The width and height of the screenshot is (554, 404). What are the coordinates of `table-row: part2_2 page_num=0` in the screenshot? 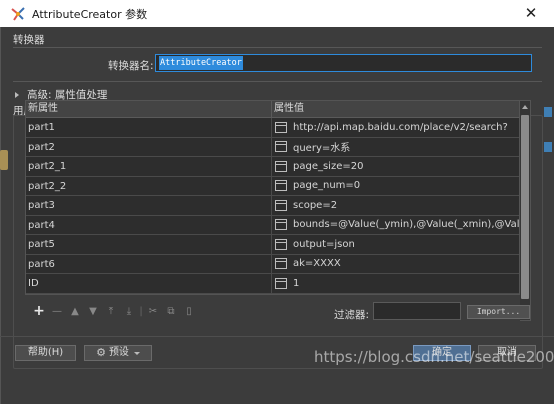 It's located at (272, 186).